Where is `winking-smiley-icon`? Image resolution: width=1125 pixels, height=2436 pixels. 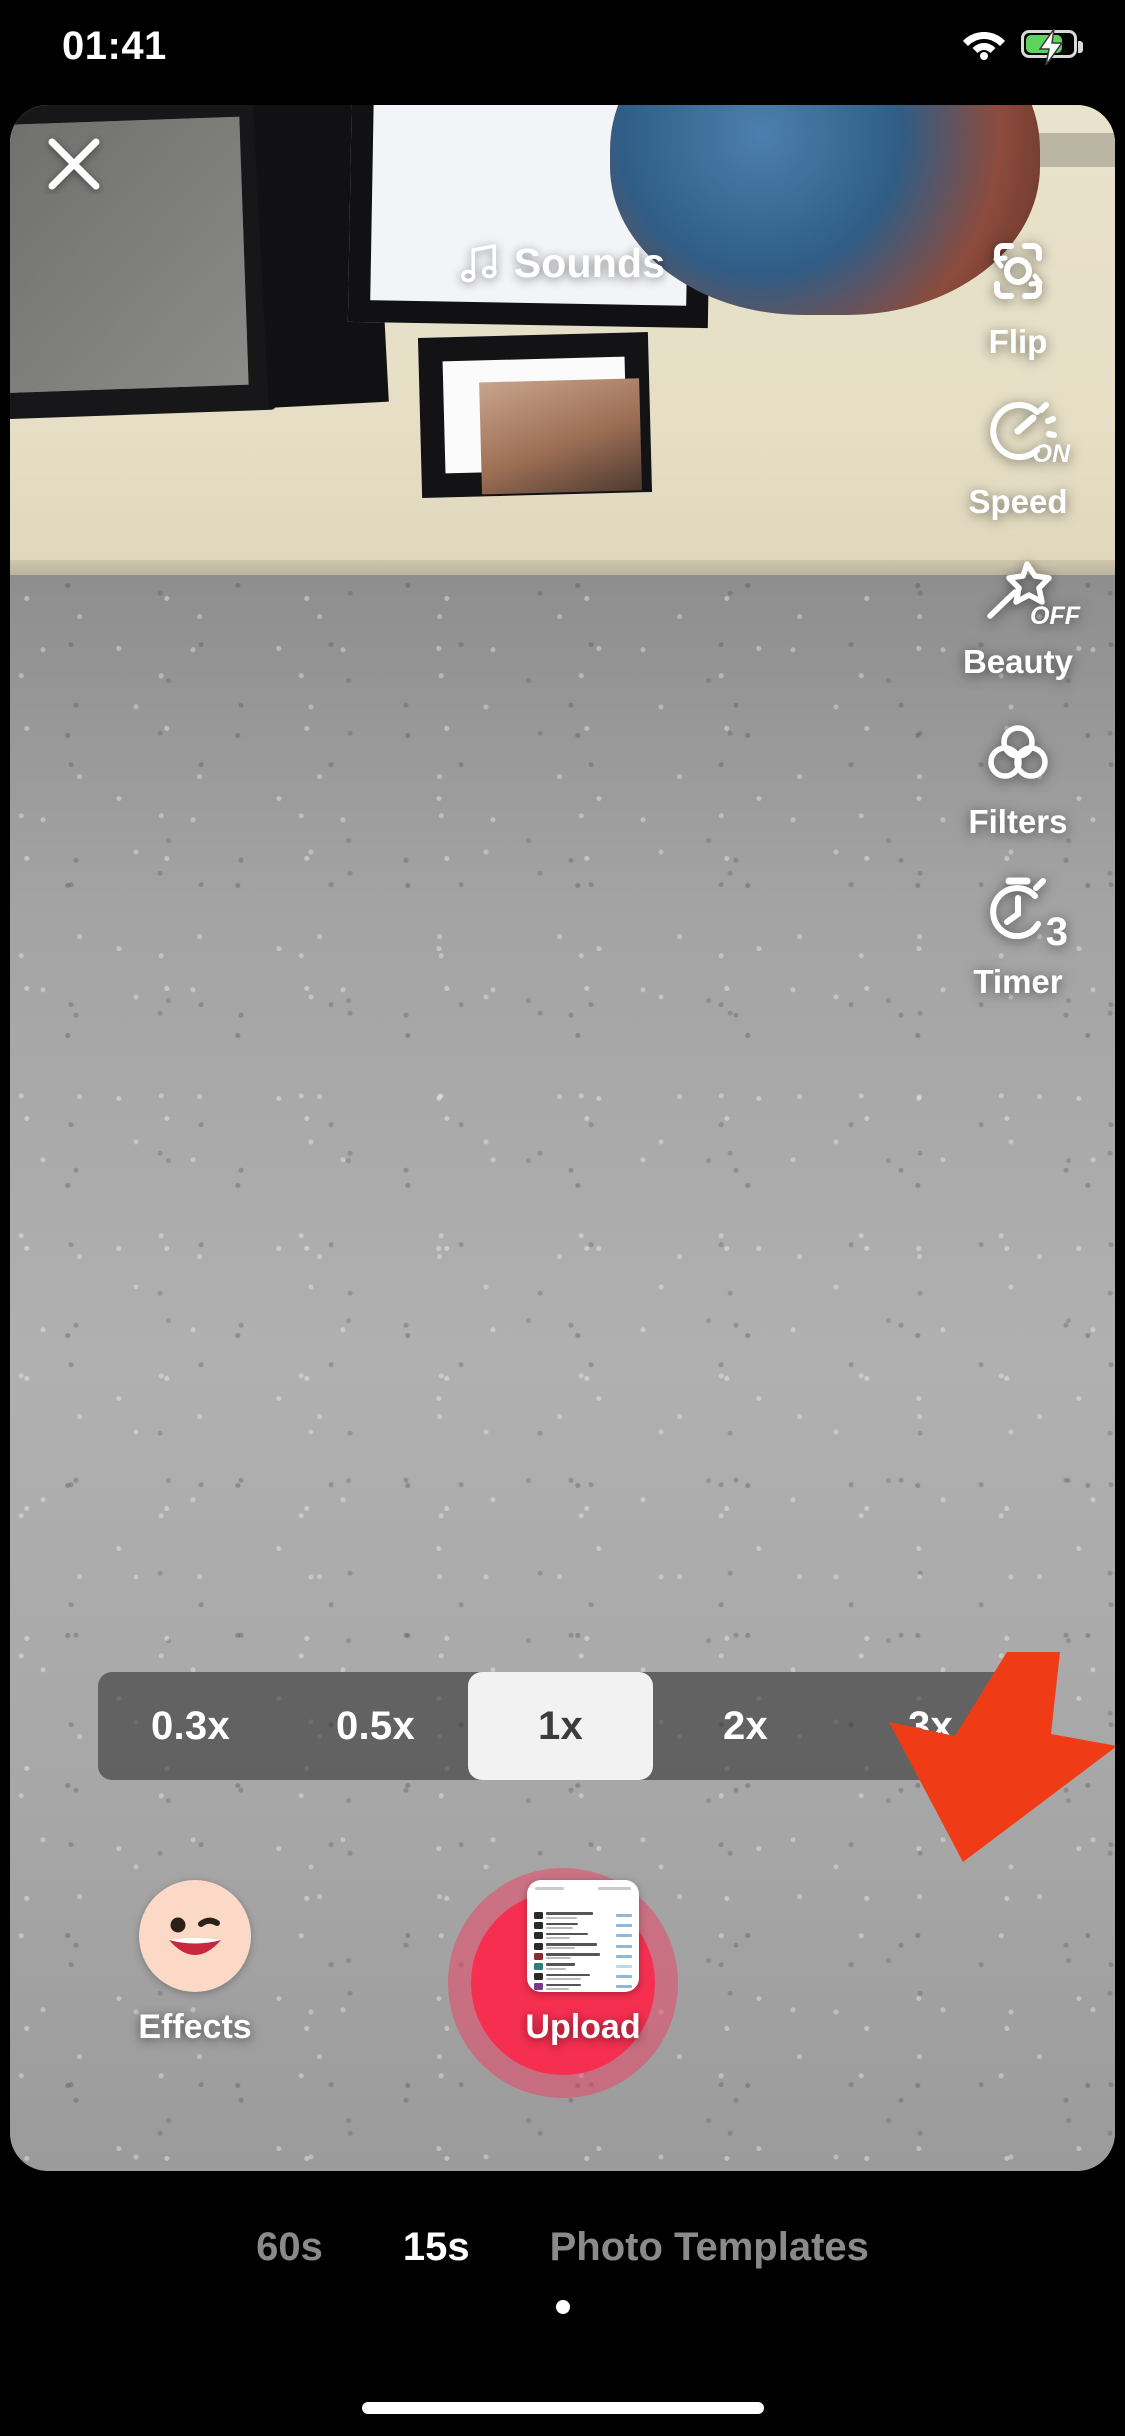
winking-smiley-icon is located at coordinates (195, 1936).